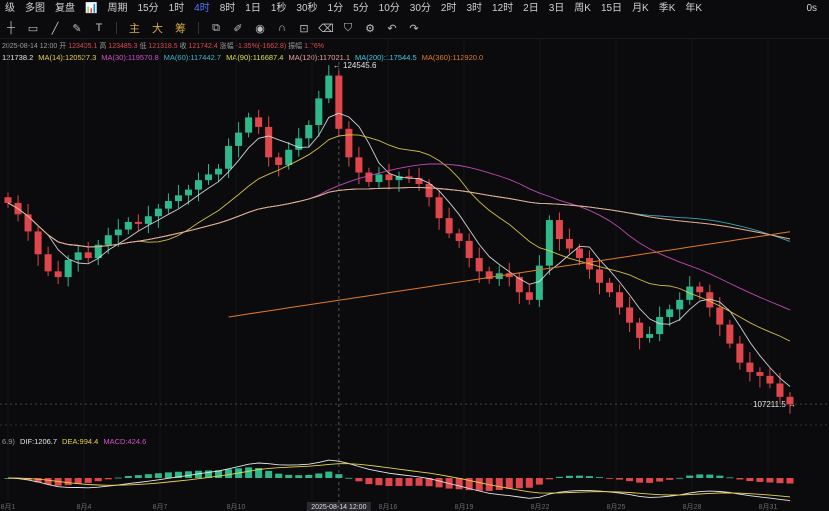 The height and width of the screenshot is (511, 829). What do you see at coordinates (540, 507) in the screenshot?
I see `x-tick-label: 8月22` at bounding box center [540, 507].